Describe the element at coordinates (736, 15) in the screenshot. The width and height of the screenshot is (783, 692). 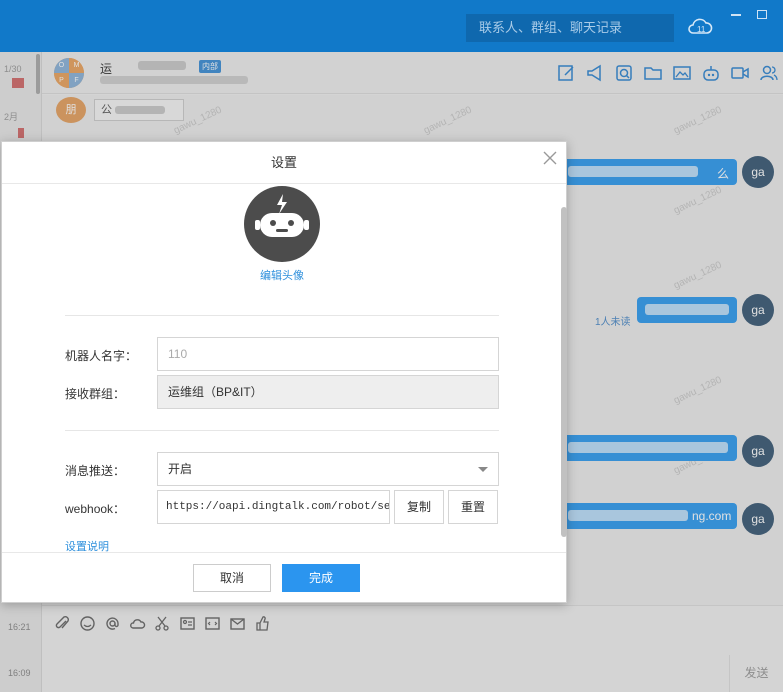
I see `minimize-icon` at that location.